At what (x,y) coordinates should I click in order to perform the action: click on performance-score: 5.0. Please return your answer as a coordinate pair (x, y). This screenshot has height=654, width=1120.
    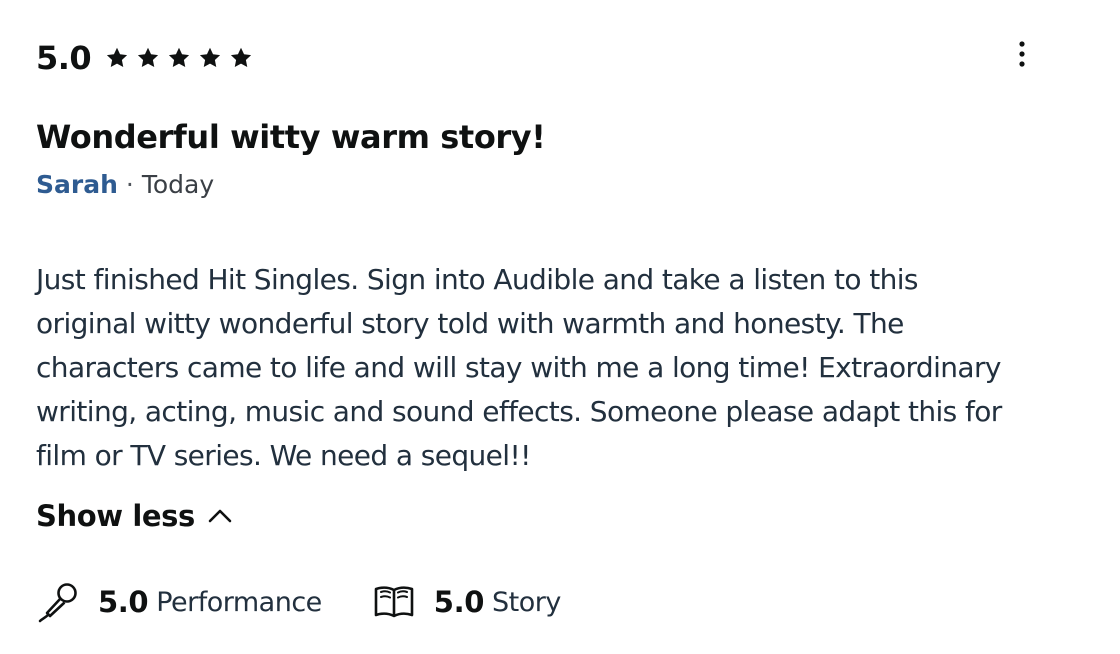
    Looking at the image, I should click on (123, 602).